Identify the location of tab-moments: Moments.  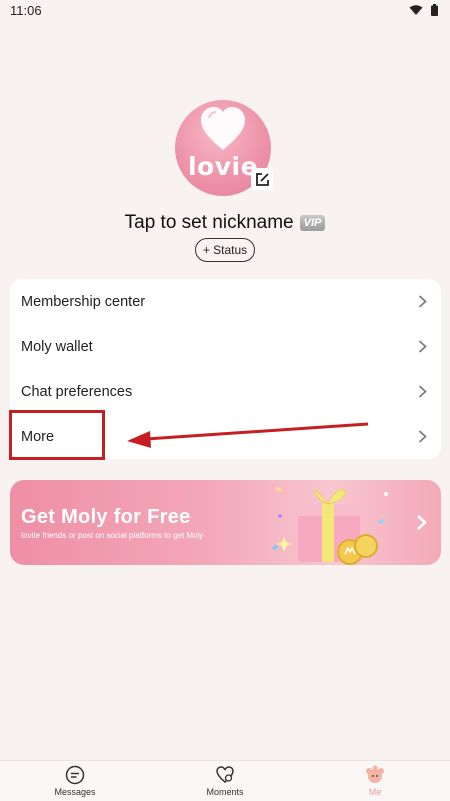
(225, 781).